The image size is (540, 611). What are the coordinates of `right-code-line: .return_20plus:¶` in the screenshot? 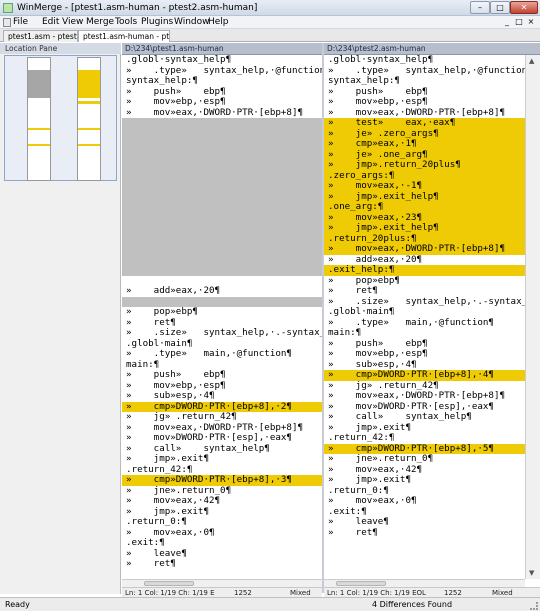 It's located at (424, 238).